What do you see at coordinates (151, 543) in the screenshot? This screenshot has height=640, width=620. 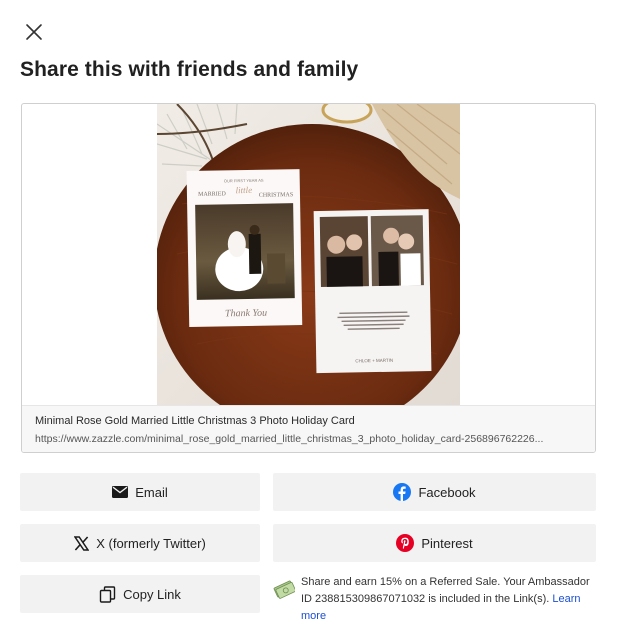 I see `x-label: X (formerly Twitter)` at bounding box center [151, 543].